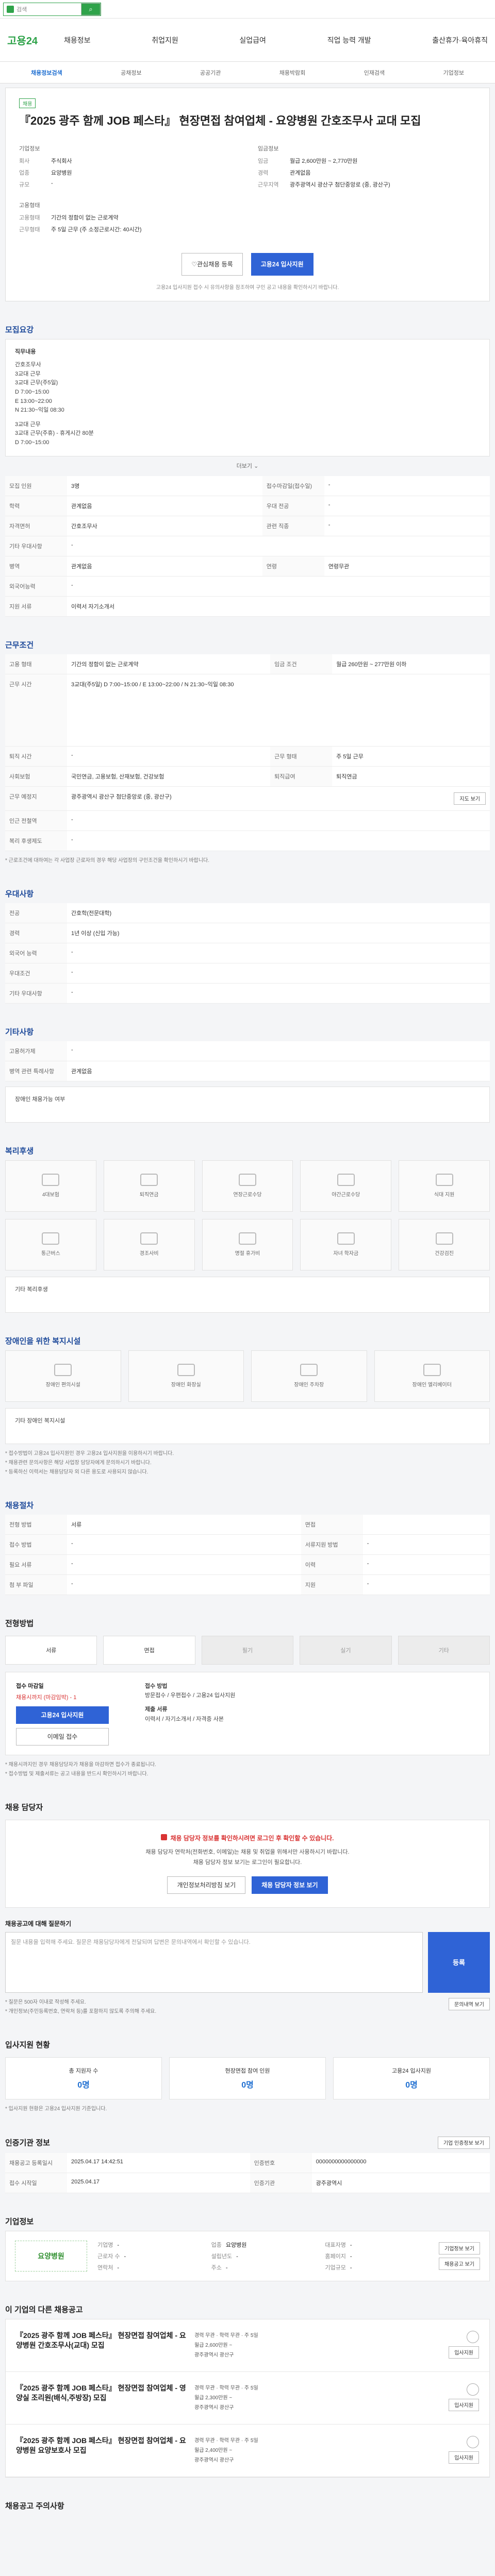  I want to click on gnb-item-leave: 출산휴가·육아휴직, so click(460, 40).